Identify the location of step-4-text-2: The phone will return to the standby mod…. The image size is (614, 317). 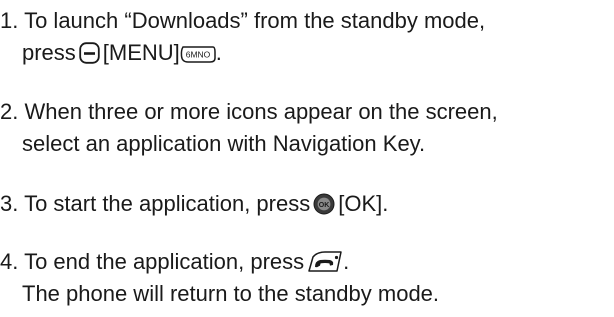
(231, 293).